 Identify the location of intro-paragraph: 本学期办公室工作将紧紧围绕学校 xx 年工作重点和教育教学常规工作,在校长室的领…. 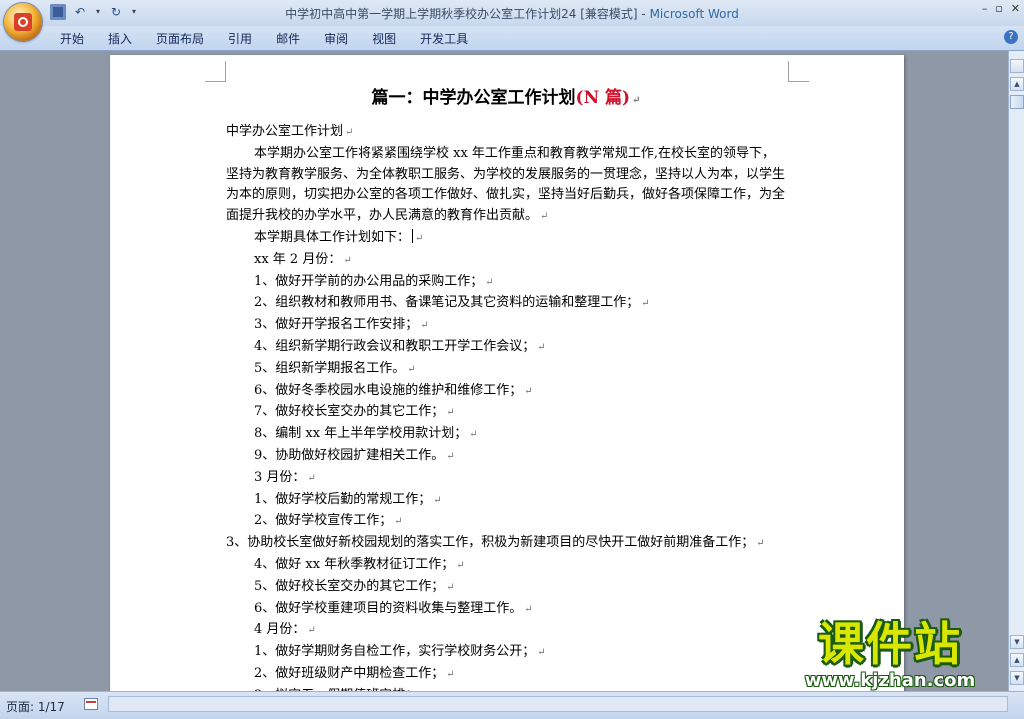
(506, 186).